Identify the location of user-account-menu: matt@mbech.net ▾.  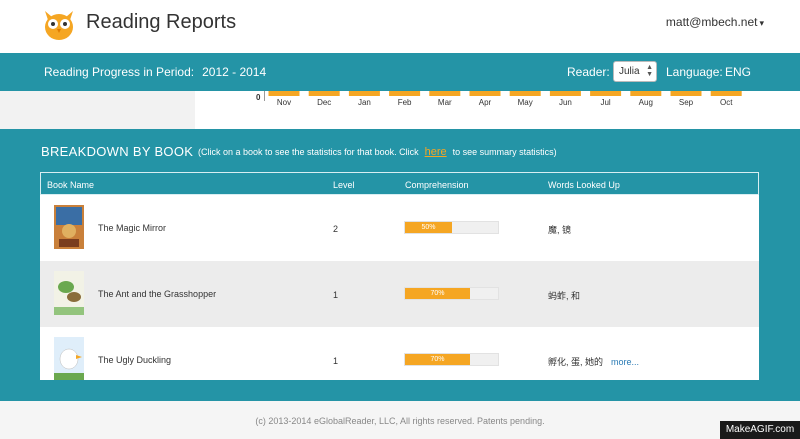
(715, 22).